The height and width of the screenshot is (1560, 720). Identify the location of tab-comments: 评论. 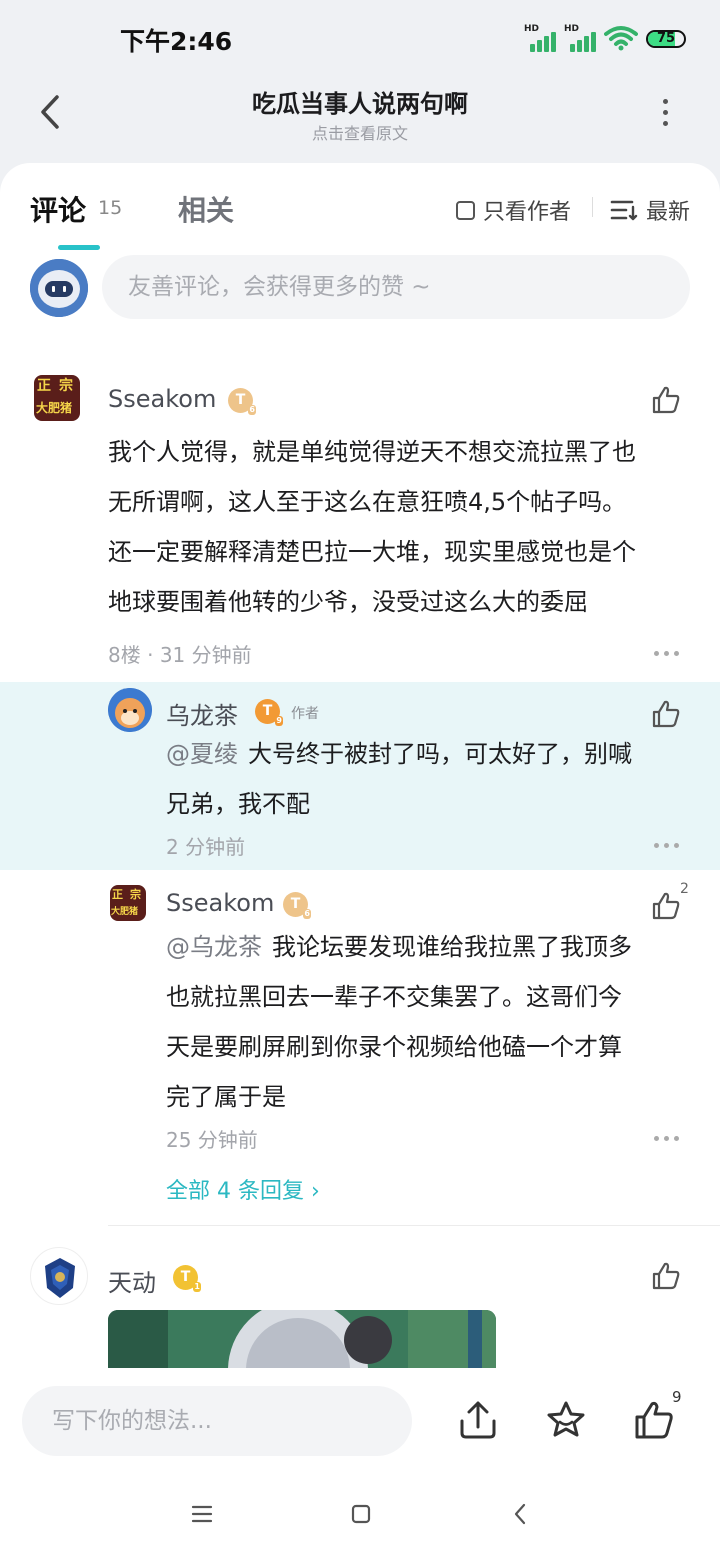
(58, 209).